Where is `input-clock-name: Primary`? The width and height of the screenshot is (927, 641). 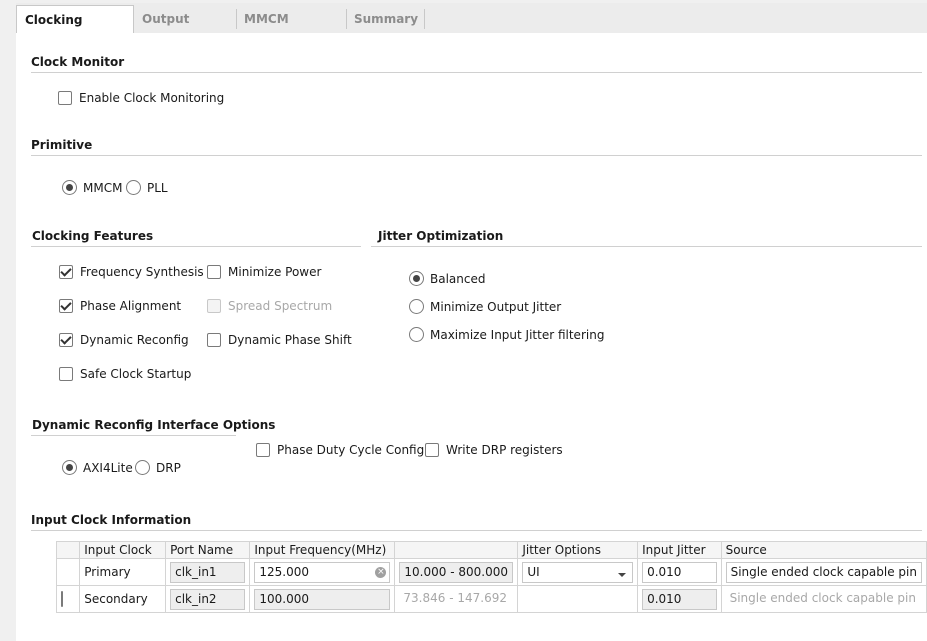 input-clock-name: Primary is located at coordinates (123, 572).